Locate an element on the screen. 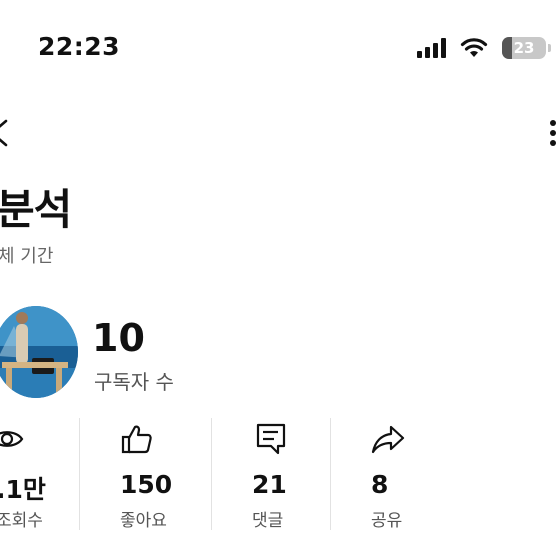 The height and width of the screenshot is (560, 560). battery-tip is located at coordinates (549, 48).